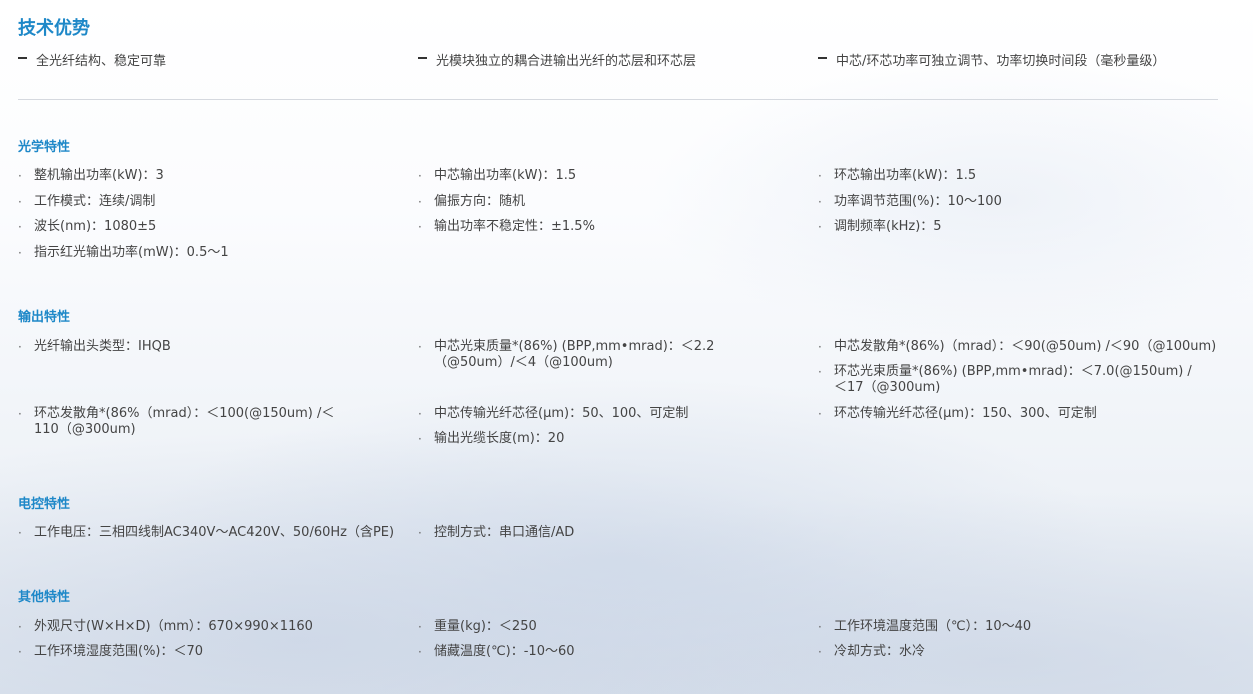  I want to click on spec-item: · 输出光缆长度(m)：20, so click(491, 438).